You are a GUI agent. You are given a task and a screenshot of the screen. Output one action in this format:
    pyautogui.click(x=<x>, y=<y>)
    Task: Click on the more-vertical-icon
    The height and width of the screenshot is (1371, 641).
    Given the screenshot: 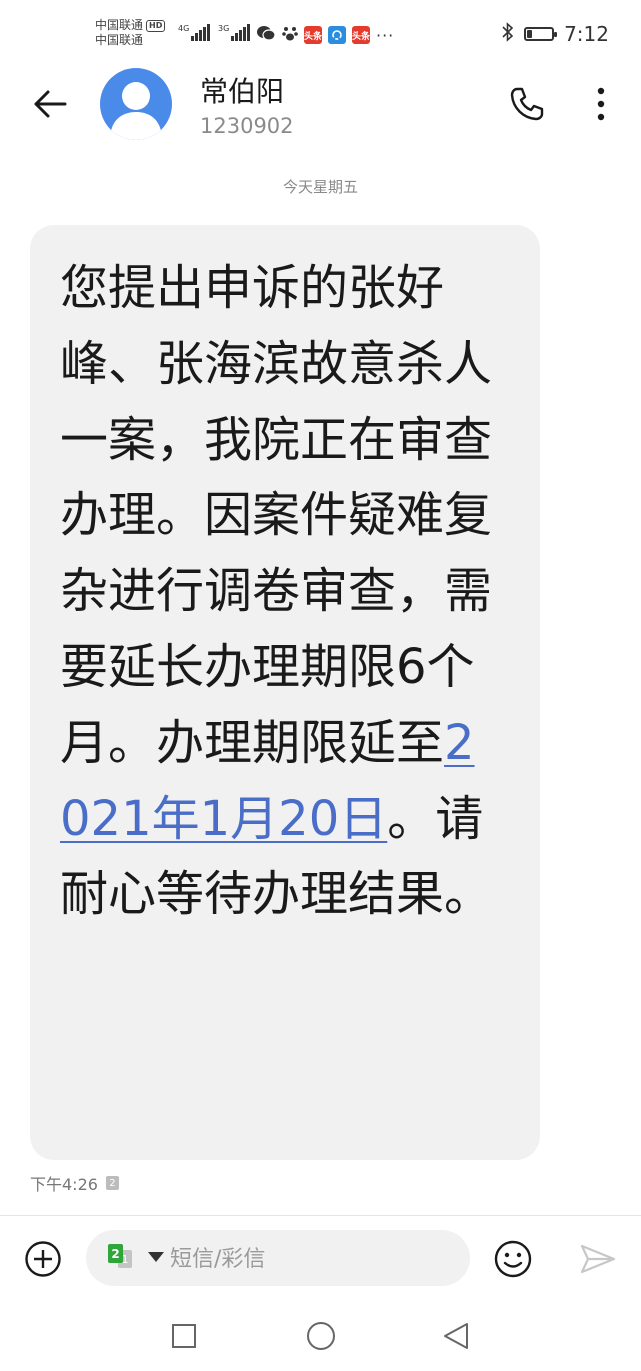 What is the action you would take?
    pyautogui.click(x=601, y=104)
    